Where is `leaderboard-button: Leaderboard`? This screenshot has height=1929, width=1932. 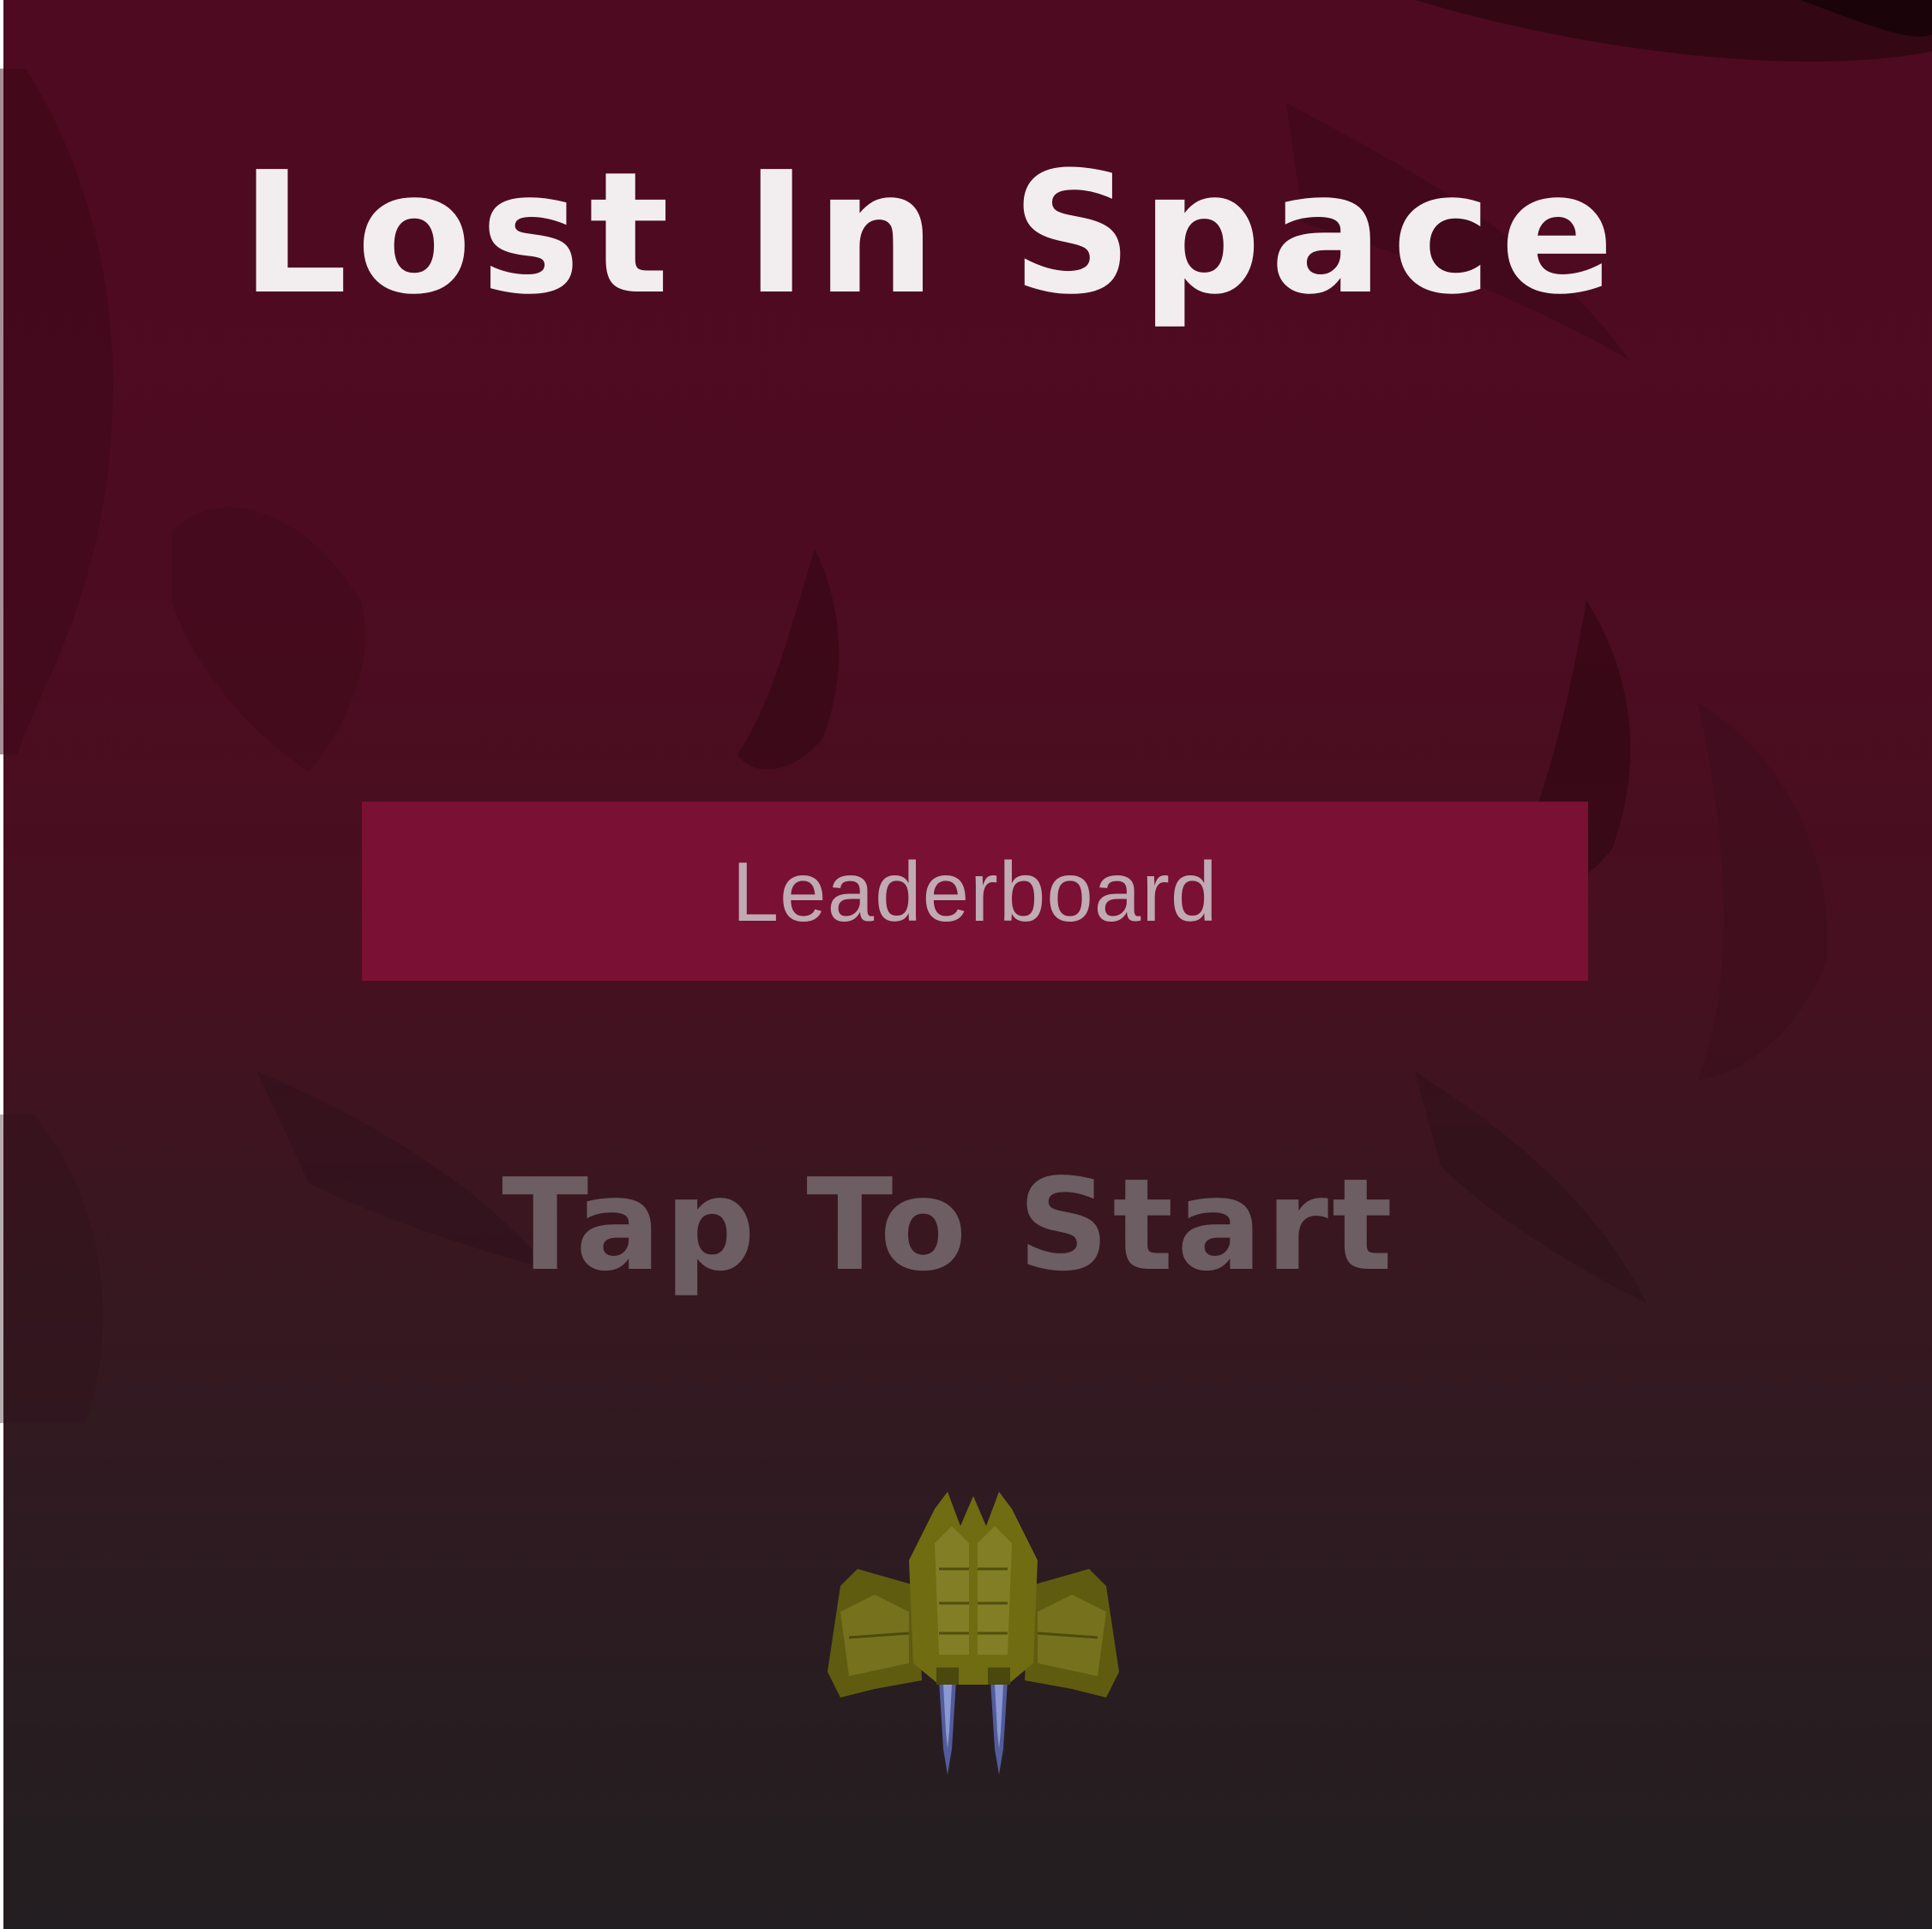
leaderboard-button: Leaderboard is located at coordinates (975, 891).